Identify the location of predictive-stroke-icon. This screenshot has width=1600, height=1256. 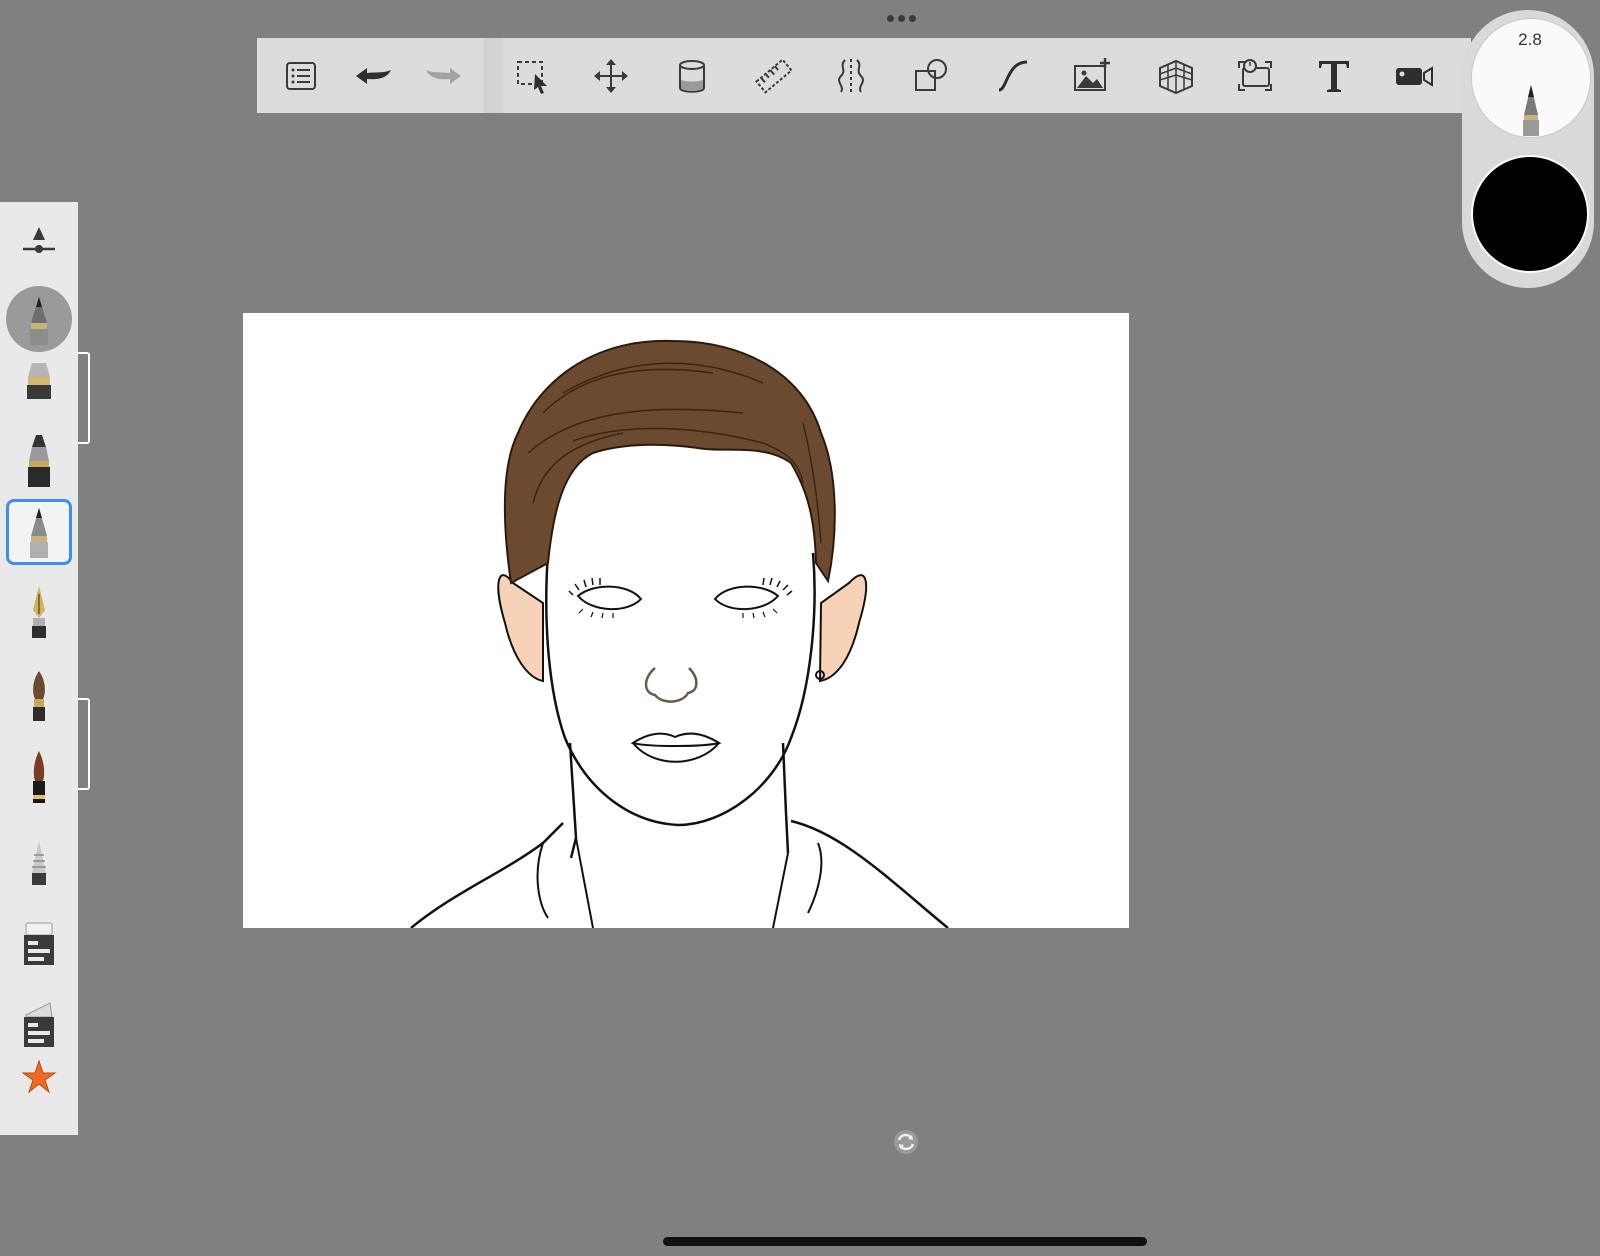
(1013, 76).